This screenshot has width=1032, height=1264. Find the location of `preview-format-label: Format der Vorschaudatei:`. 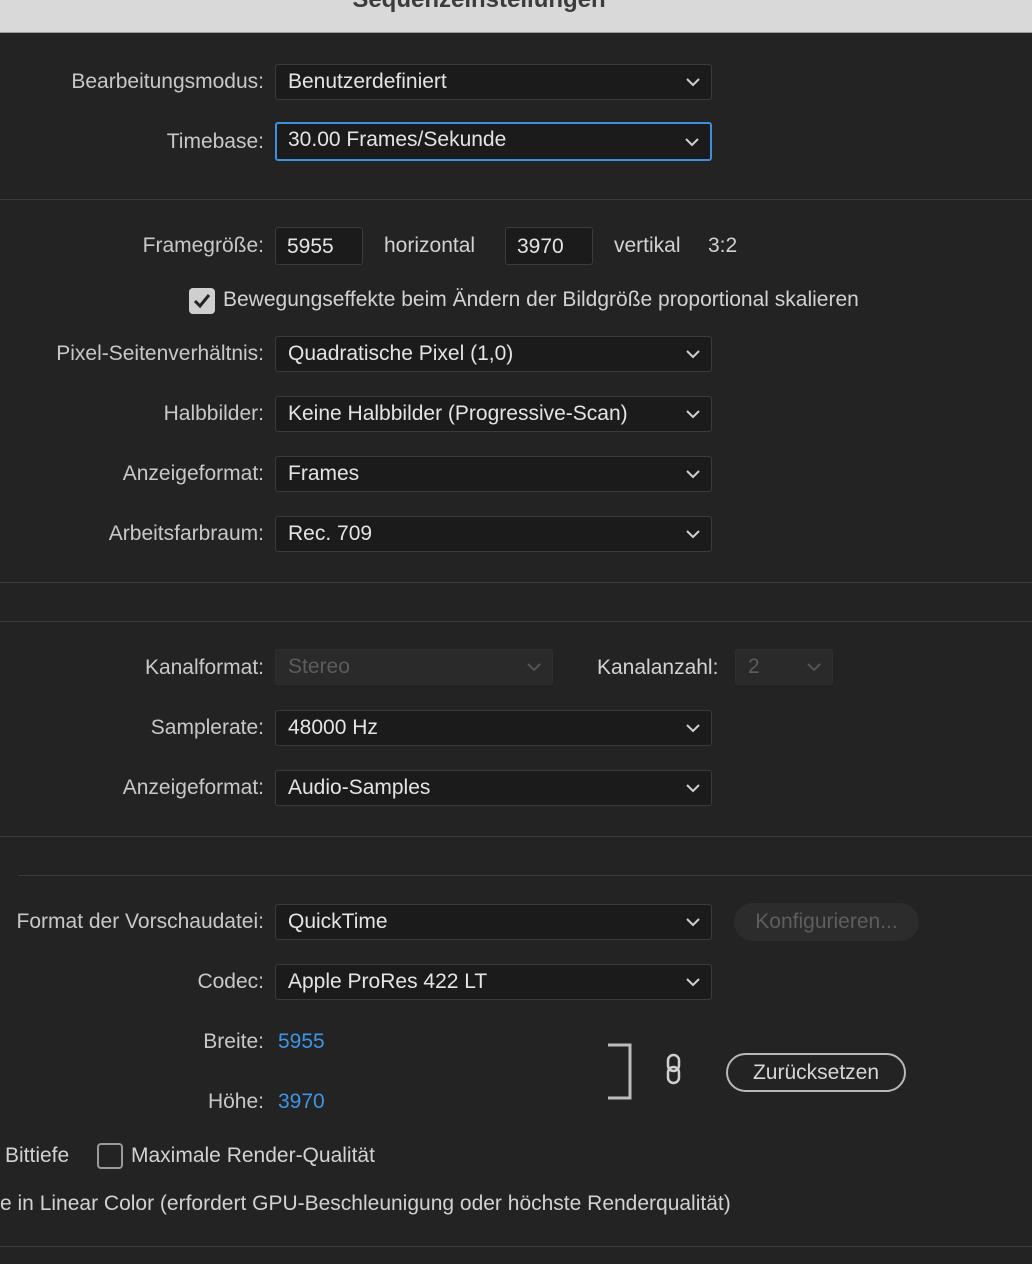

preview-format-label: Format der Vorschaudatei: is located at coordinates (140, 921).